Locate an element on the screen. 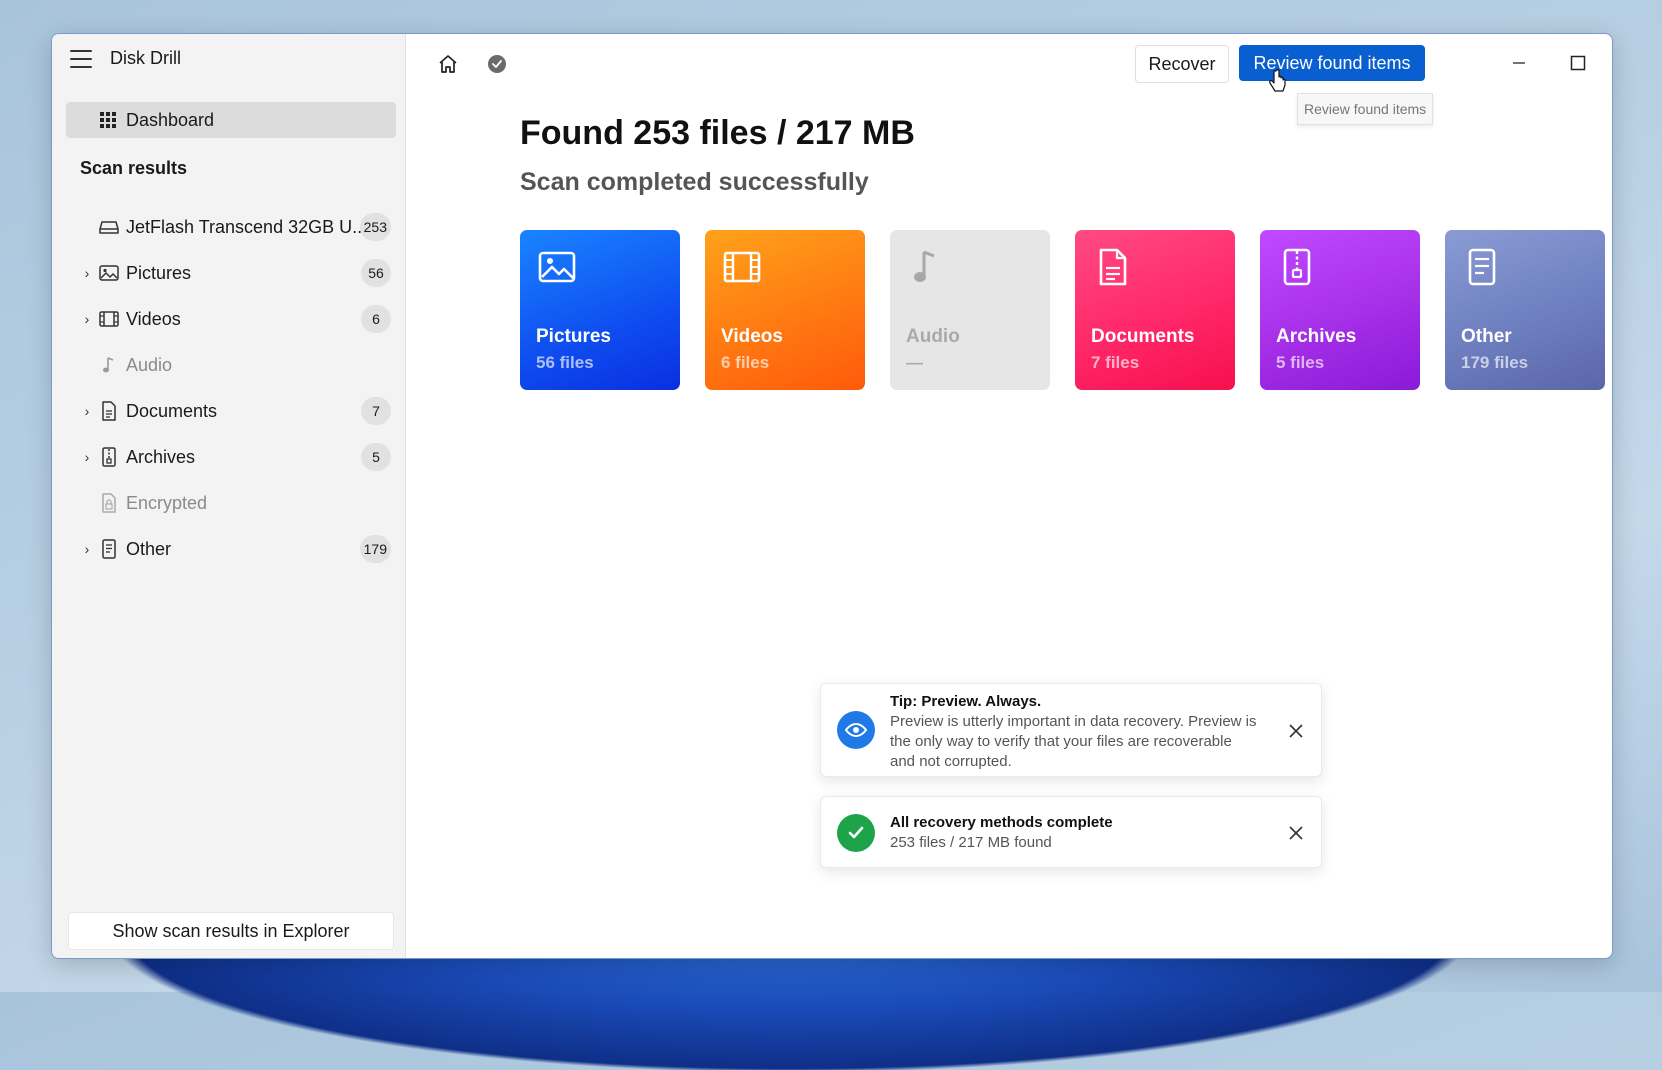 The image size is (1662, 1070). scan-complete-check-icon is located at coordinates (497, 64).